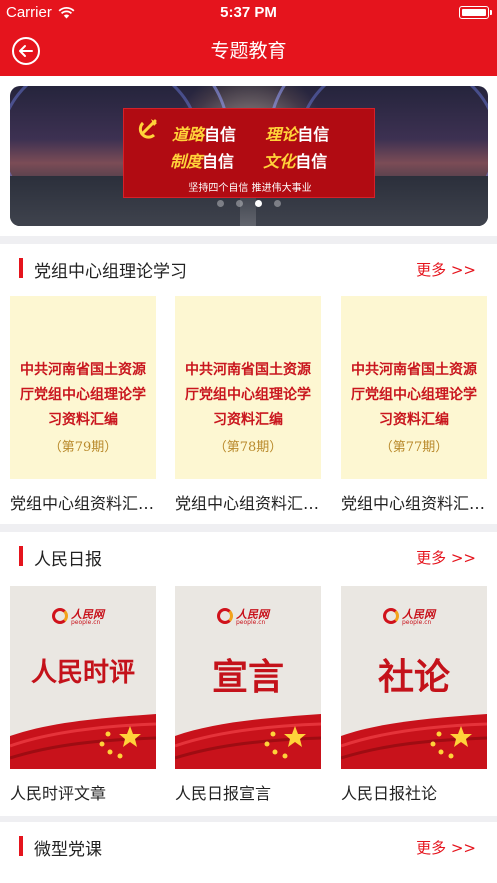  I want to click on news-cover: 人民网 people.cn 人民时评, so click(83, 677).